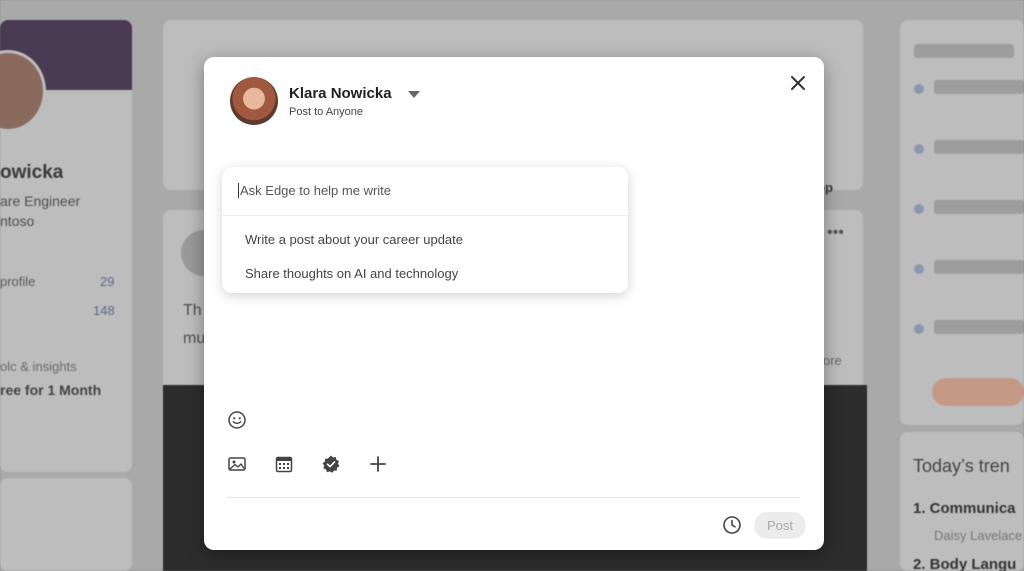 The height and width of the screenshot is (571, 1024). I want to click on plus-icon, so click(378, 464).